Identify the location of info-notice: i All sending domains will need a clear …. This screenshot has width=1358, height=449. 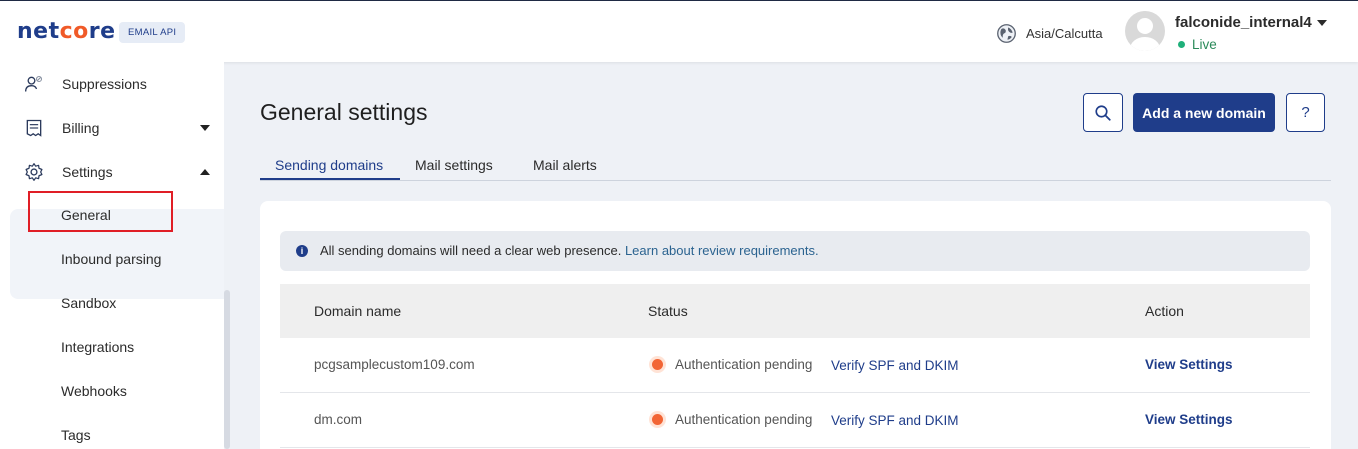
(795, 251).